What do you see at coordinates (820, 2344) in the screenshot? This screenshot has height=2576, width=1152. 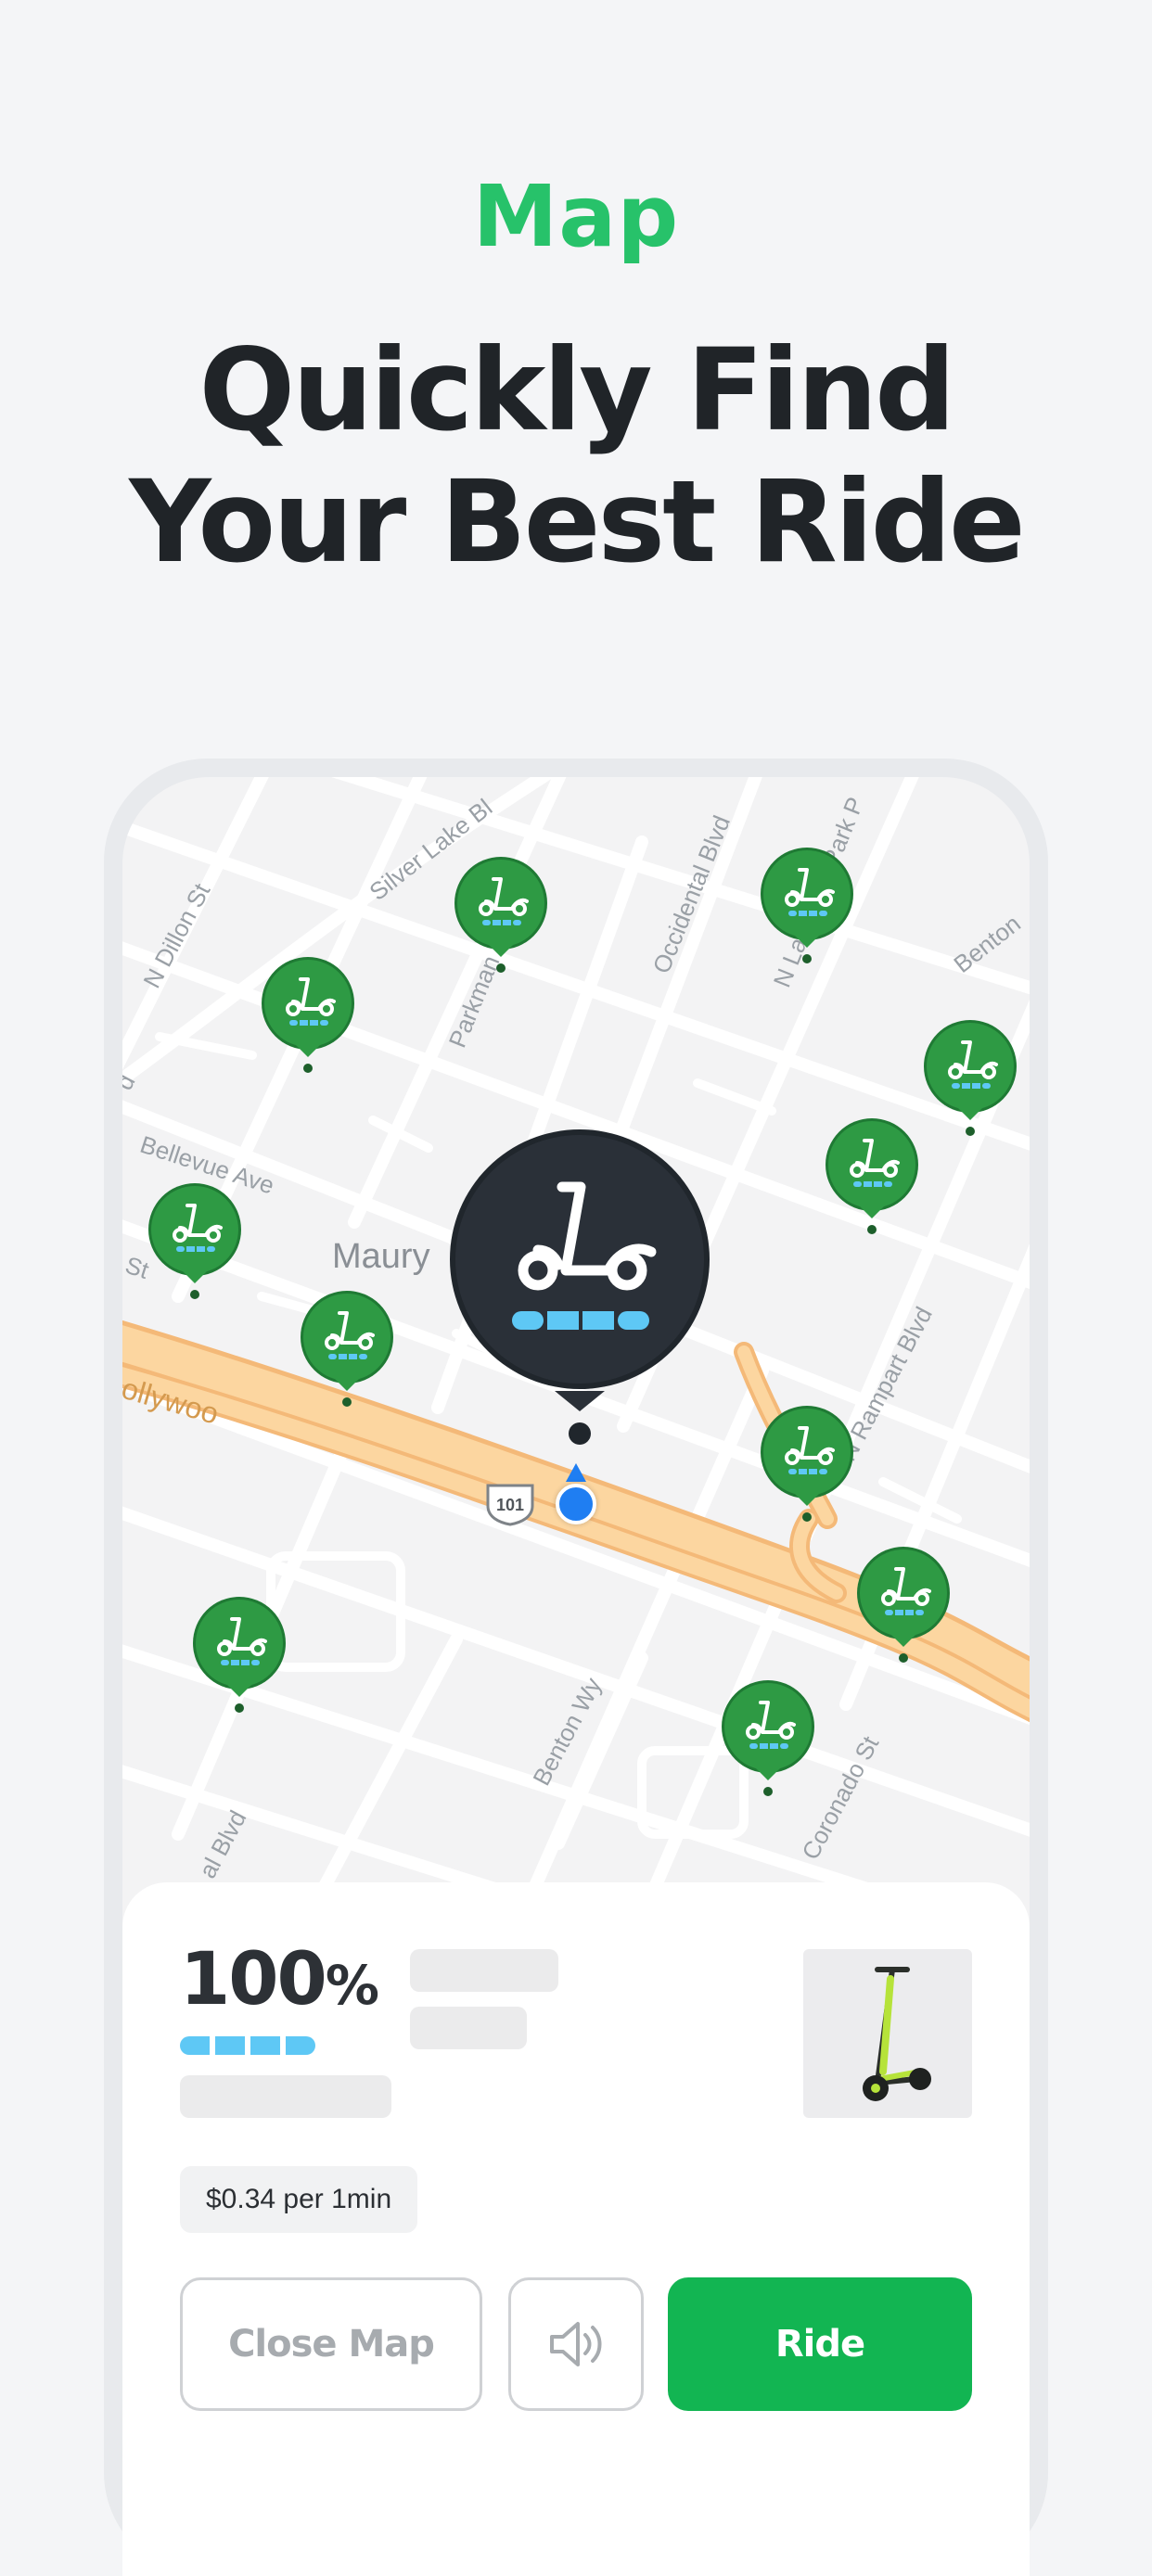 I see `ride-button: Ride` at bounding box center [820, 2344].